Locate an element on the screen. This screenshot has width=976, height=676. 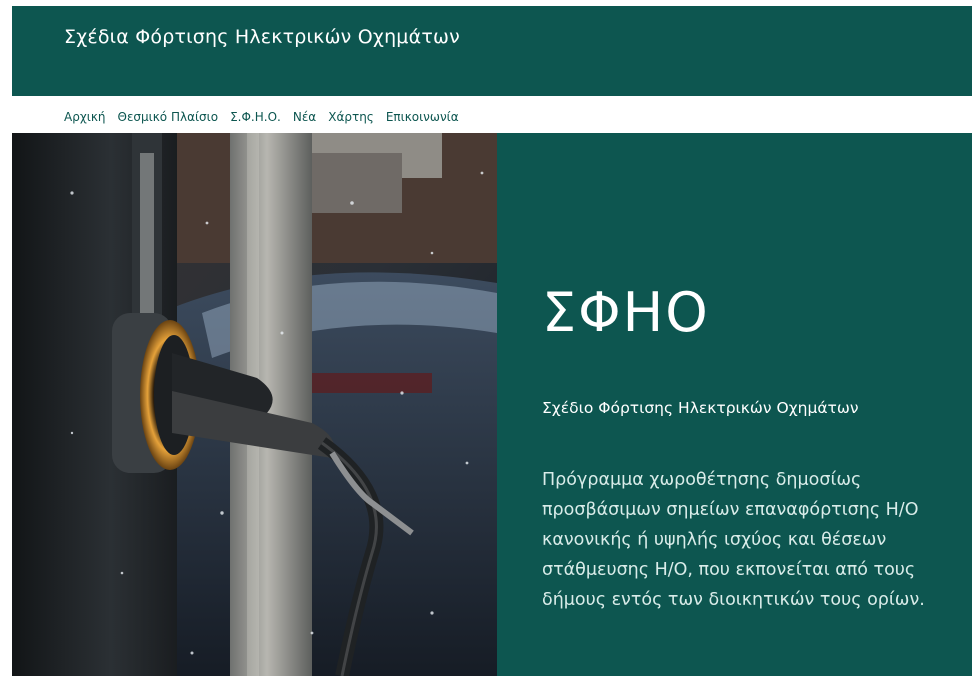
nav-item-contact: Επικοινωνία is located at coordinates (422, 115).